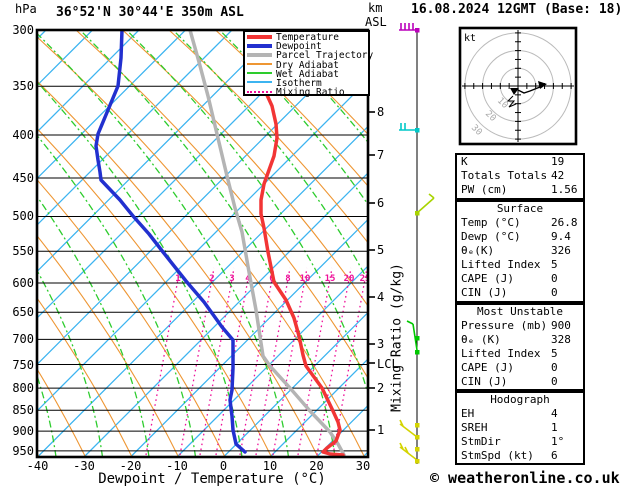 Image resolution: width=629 pixels, height=486 pixels. What do you see at coordinates (23, 410) in the screenshot?
I see `pressure-tick-label: 850` at bounding box center [23, 410].